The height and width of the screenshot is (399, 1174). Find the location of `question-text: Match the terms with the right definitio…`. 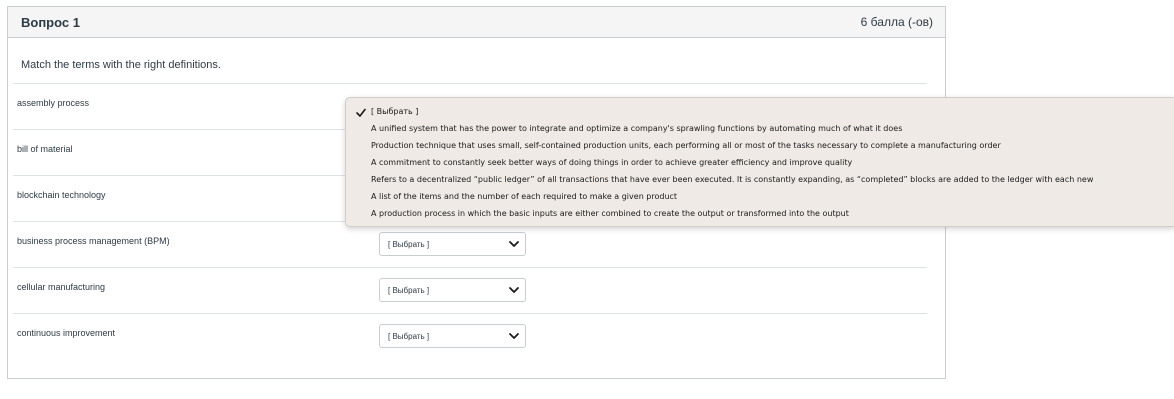

question-text: Match the terms with the right definitio… is located at coordinates (121, 65).